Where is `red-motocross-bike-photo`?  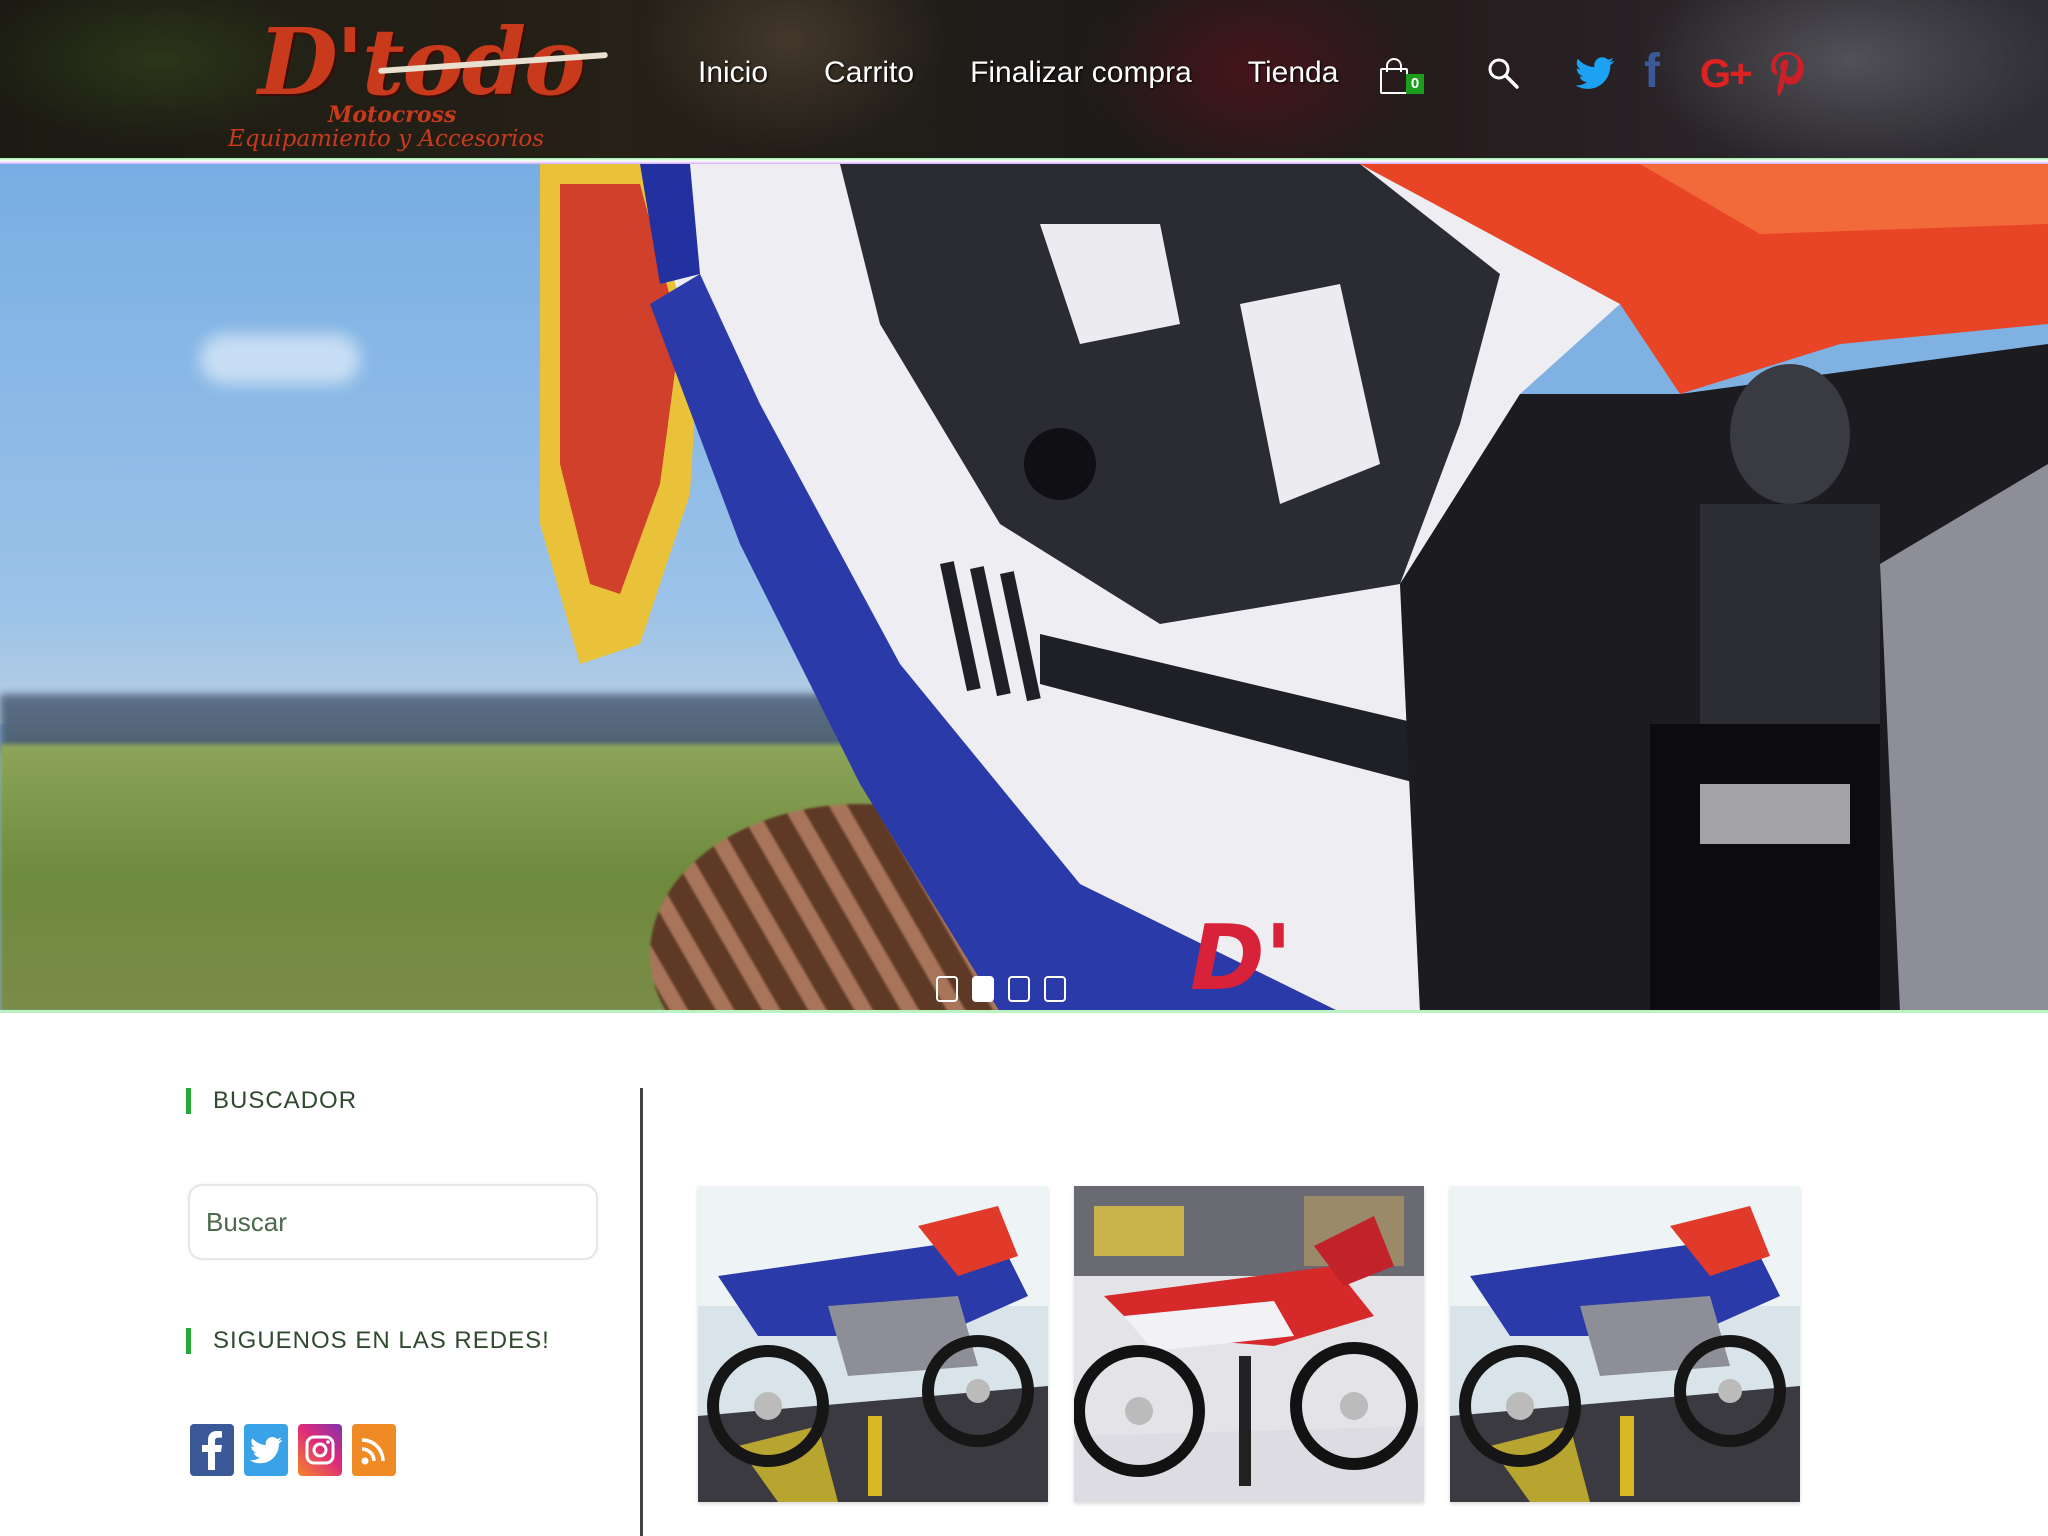
red-motocross-bike-photo is located at coordinates (1249, 1344).